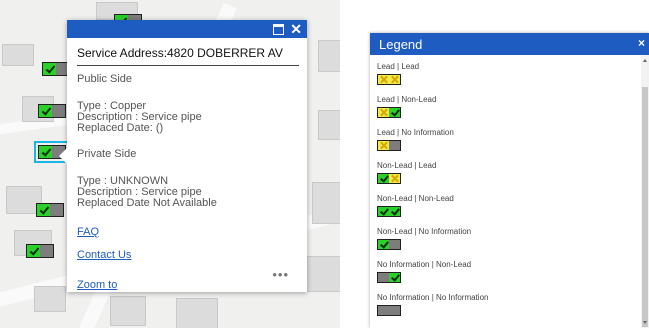  Describe the element at coordinates (389, 145) in the screenshot. I see `lead-noinfo-swatch-icon` at that location.